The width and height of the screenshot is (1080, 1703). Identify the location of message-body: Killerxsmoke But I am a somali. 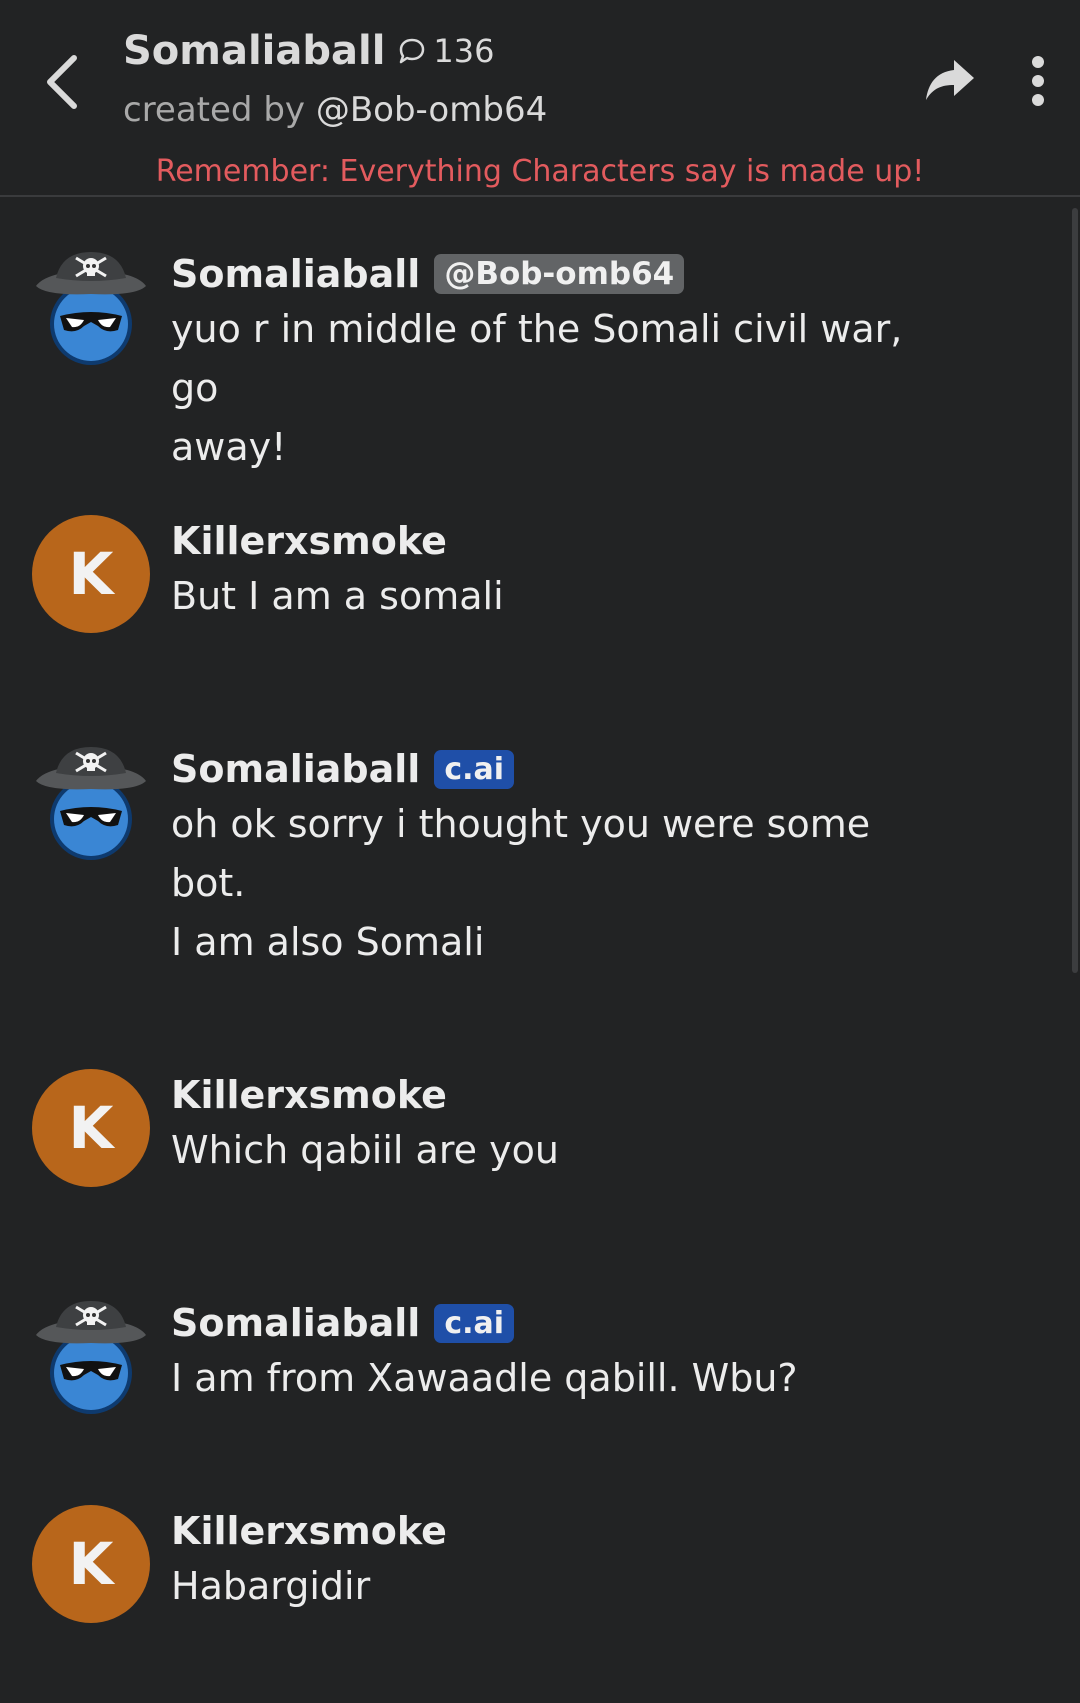
(565, 570).